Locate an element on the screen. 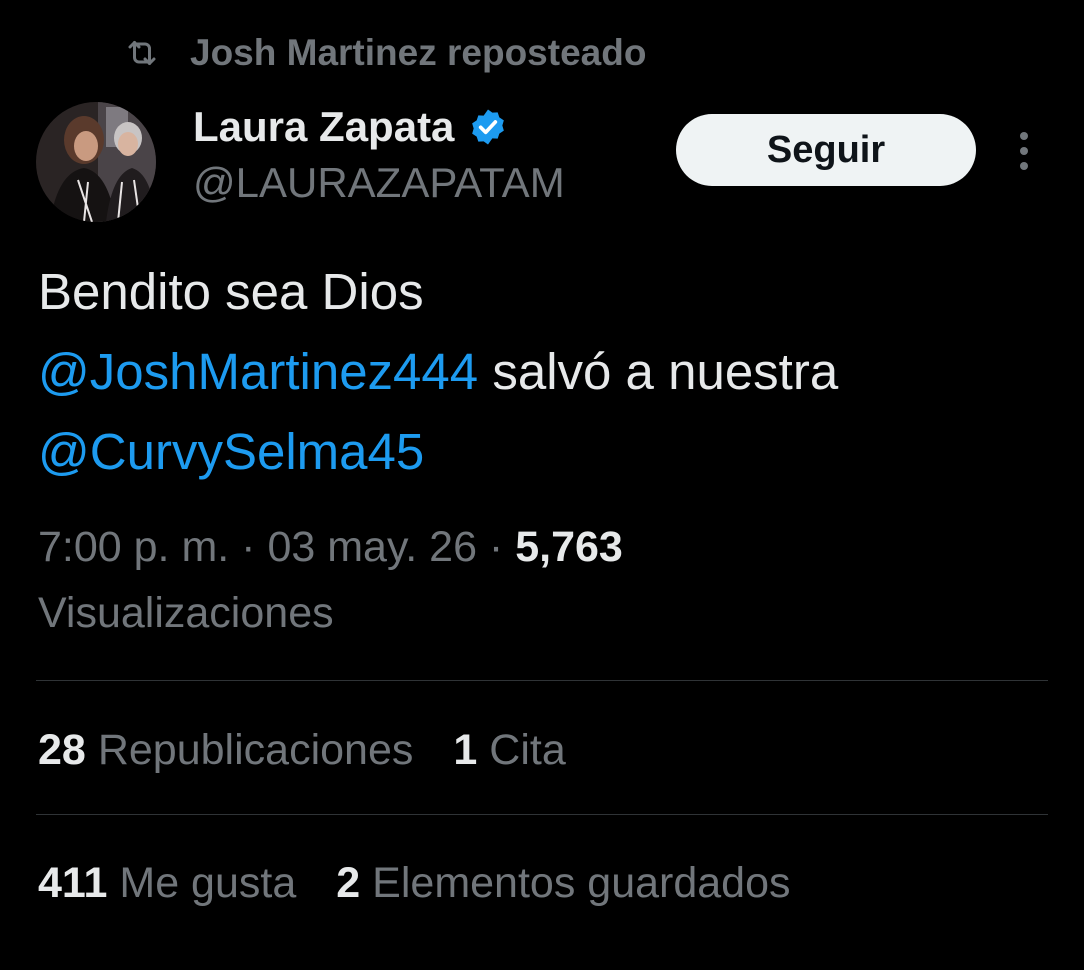 The height and width of the screenshot is (970, 1084). author-display-name: Laura Zapata is located at coordinates (323, 127).